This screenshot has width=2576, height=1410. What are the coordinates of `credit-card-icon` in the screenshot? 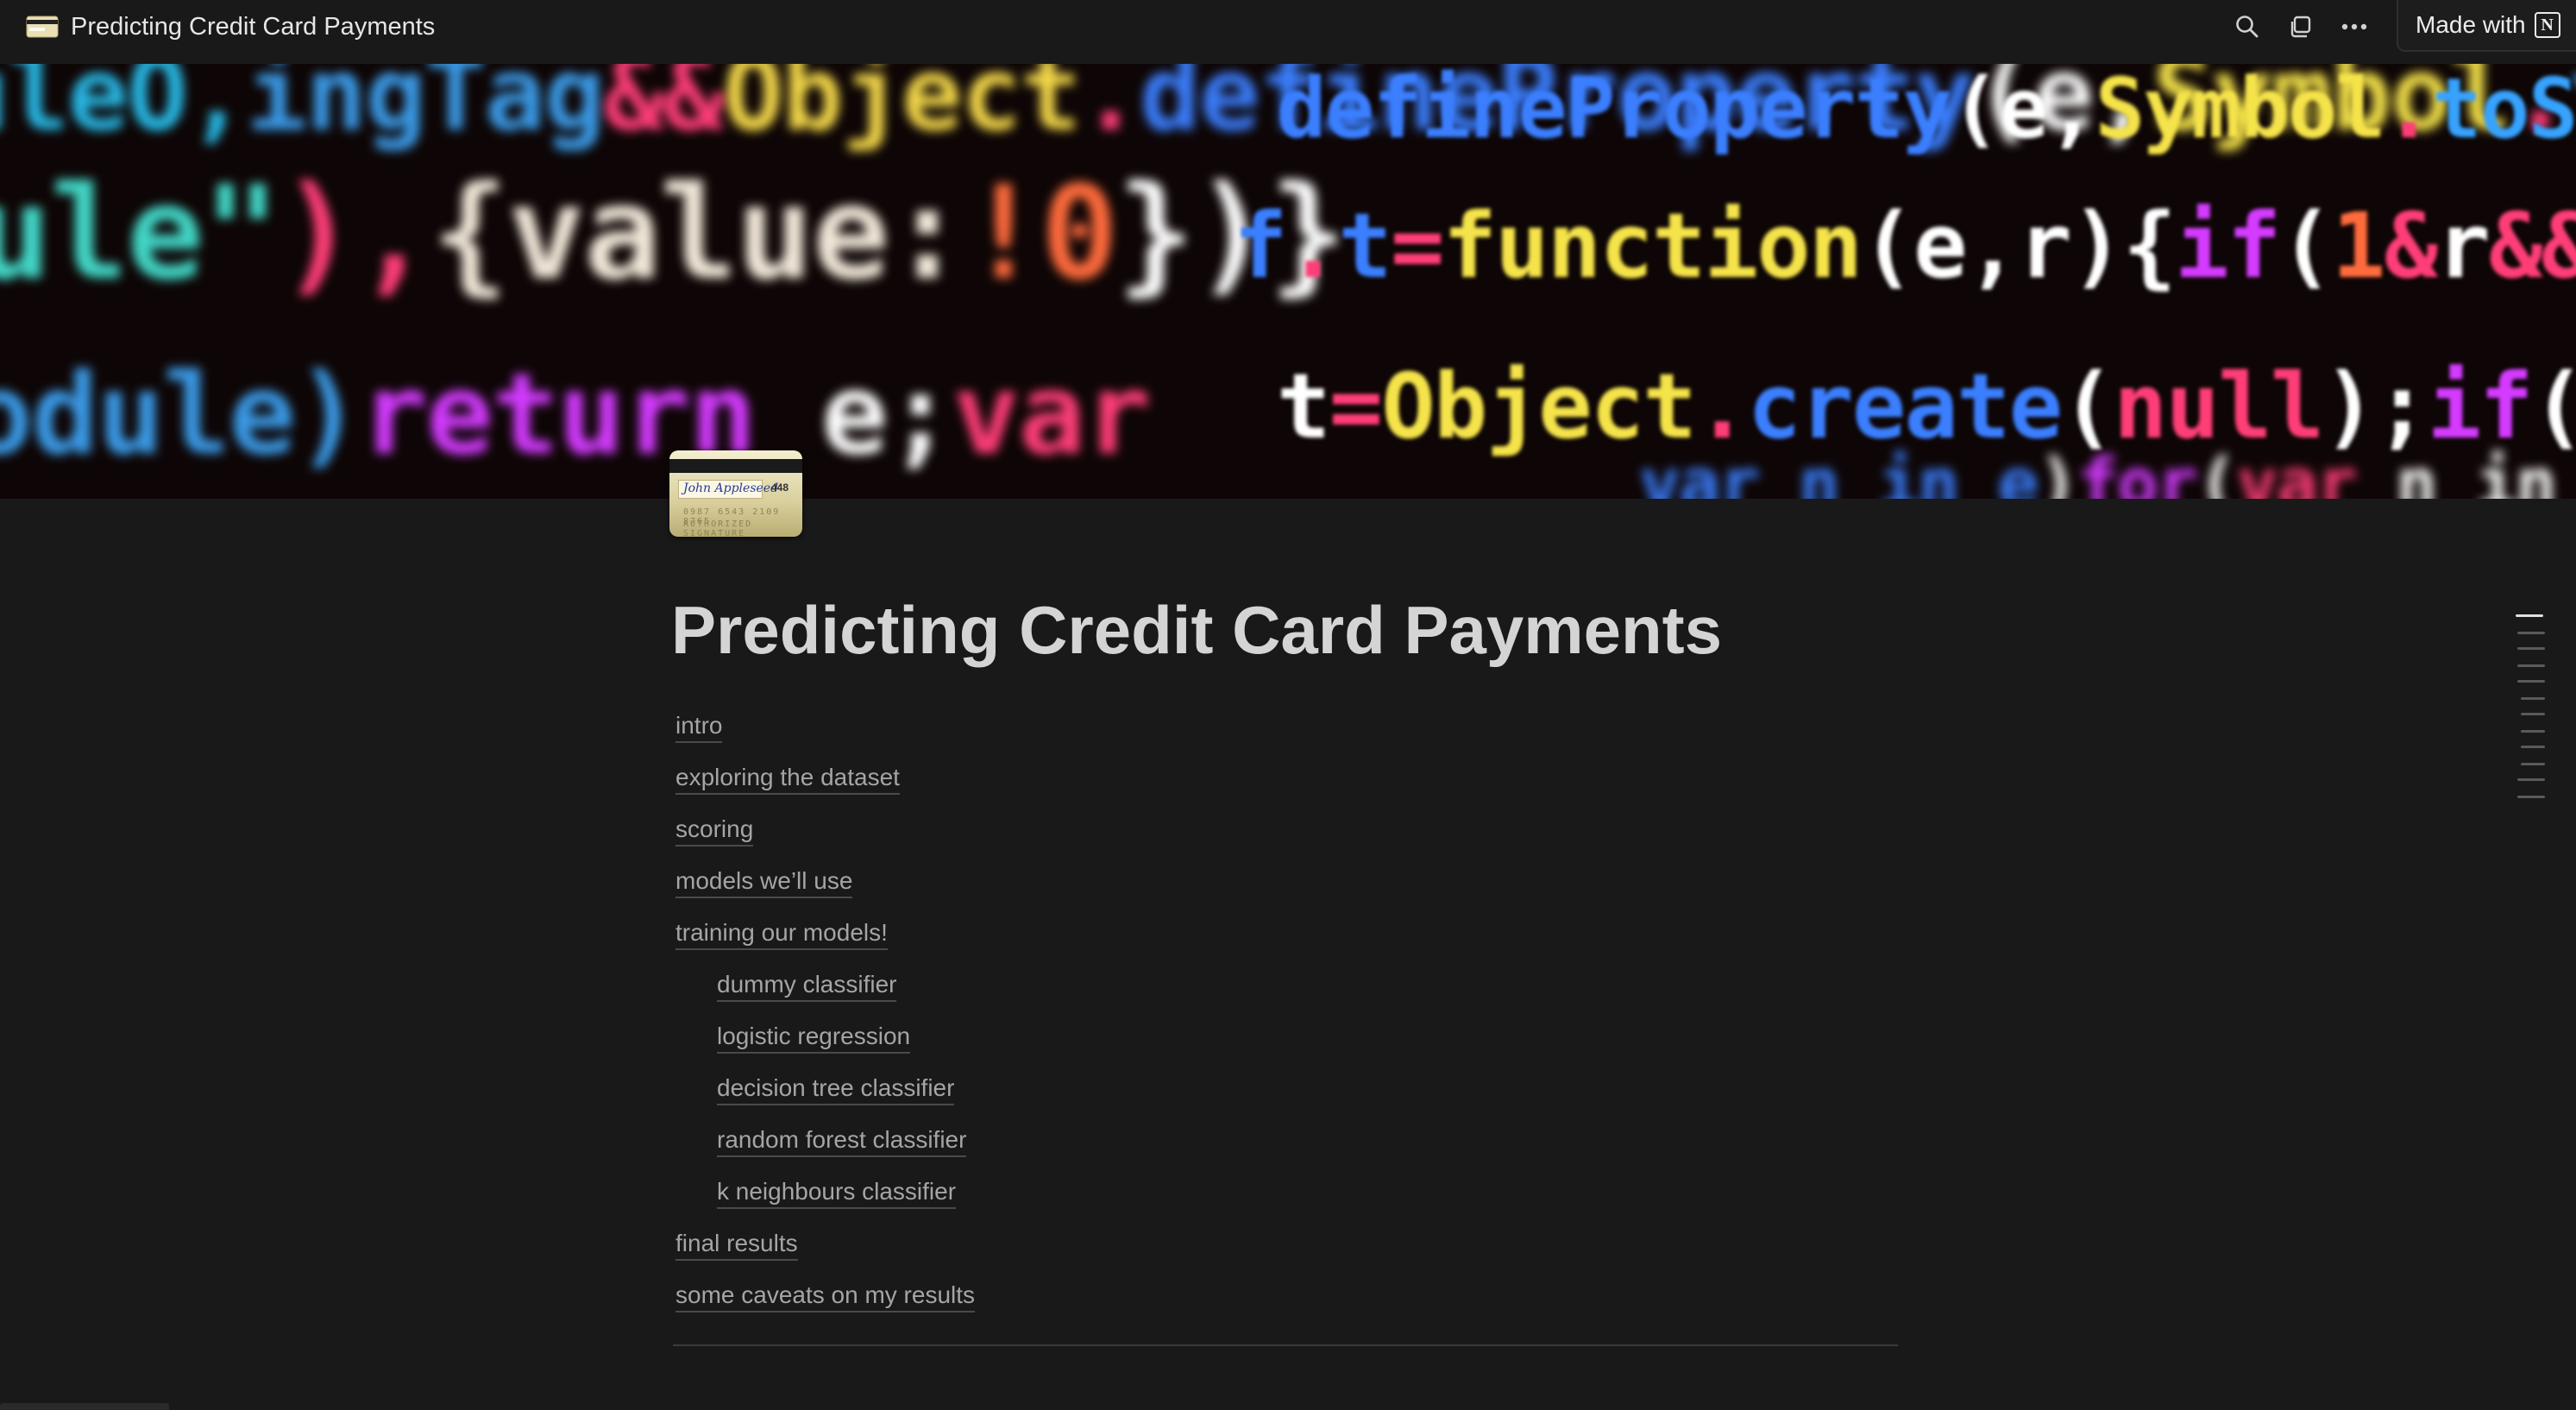 It's located at (42, 27).